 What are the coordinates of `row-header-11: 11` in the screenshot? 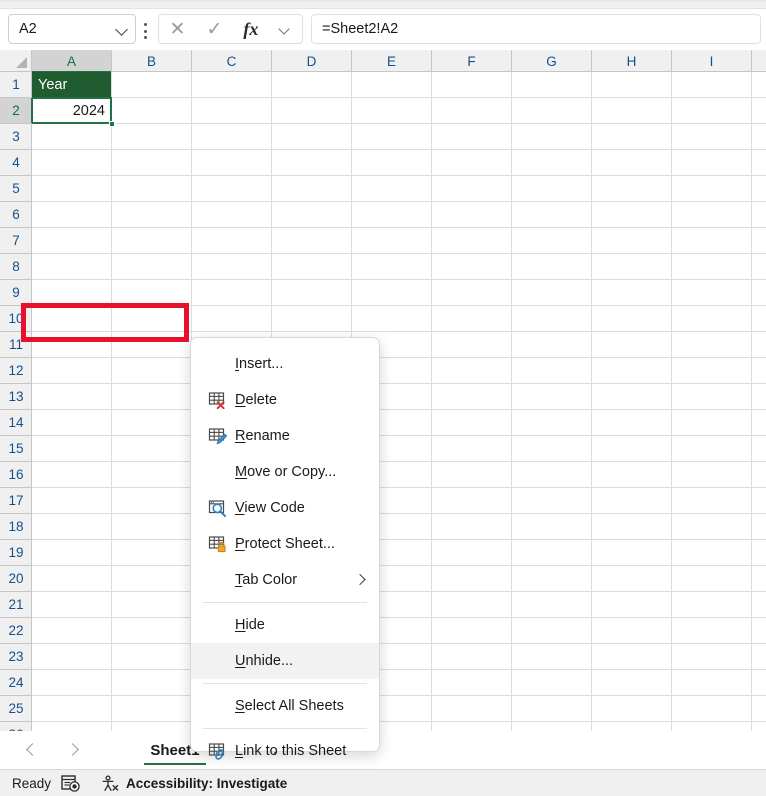 It's located at (16, 345).